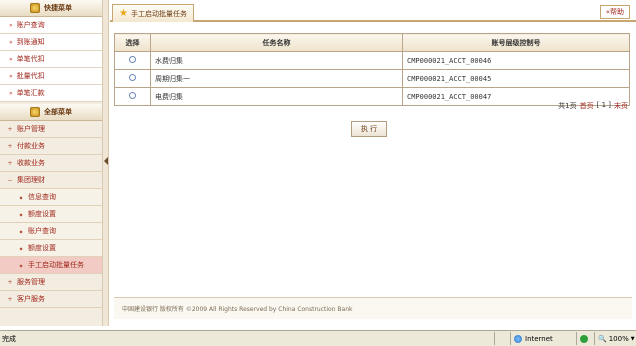 The width and height of the screenshot is (636, 346). Describe the element at coordinates (51, 180) in the screenshot. I see `menu-item-group-finance: − 集团理财` at that location.